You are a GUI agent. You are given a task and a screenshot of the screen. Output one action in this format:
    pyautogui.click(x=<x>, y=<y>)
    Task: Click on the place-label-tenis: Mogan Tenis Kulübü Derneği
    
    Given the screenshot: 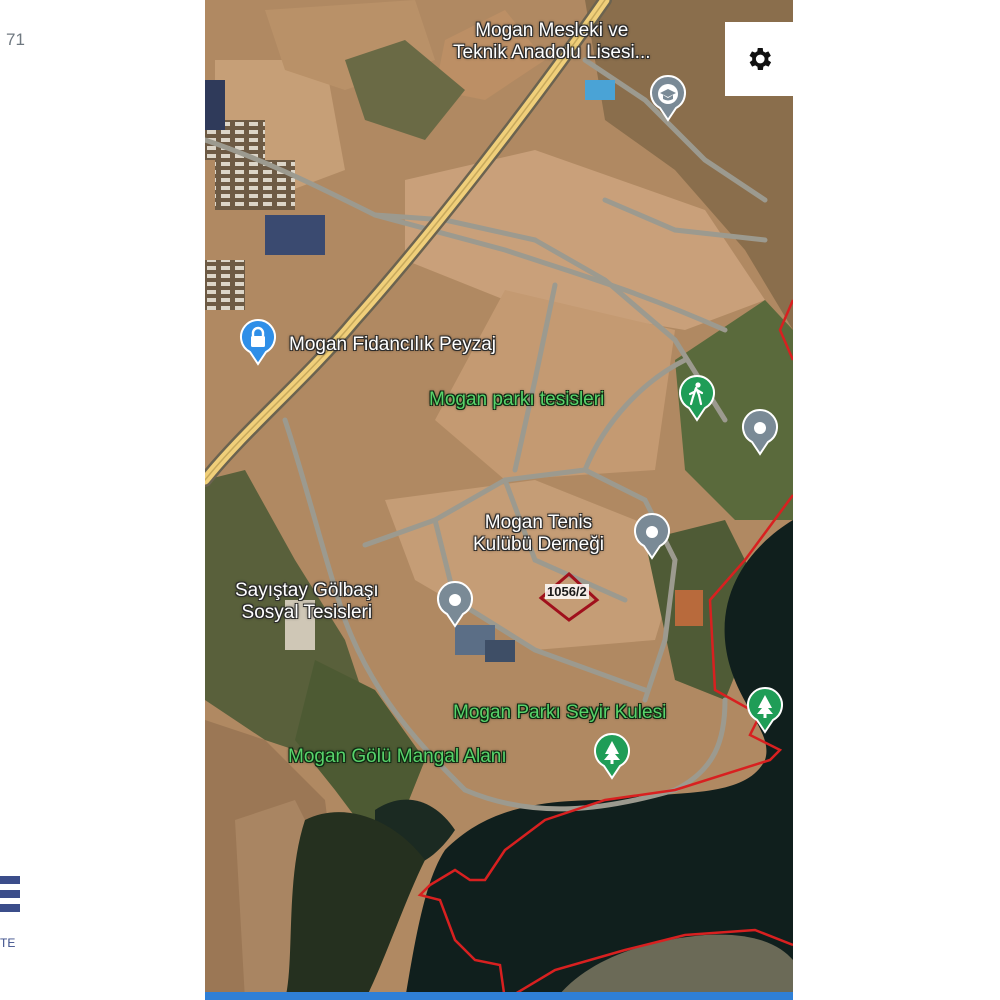 What is the action you would take?
    pyautogui.click(x=538, y=534)
    